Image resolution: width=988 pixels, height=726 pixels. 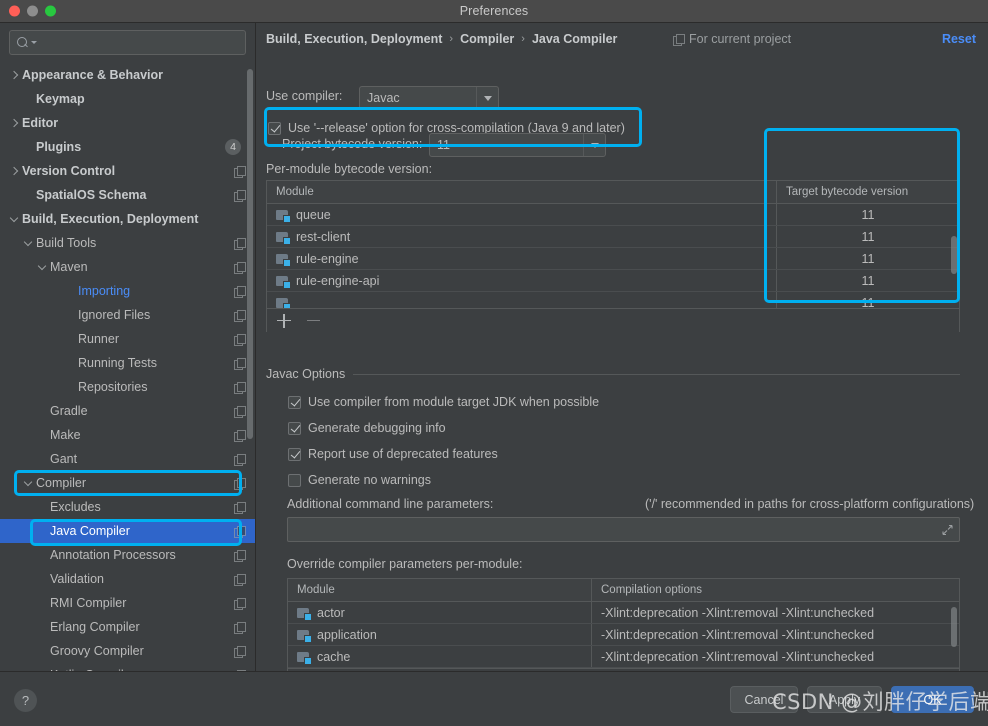 I want to click on table-row: rest-client 11, so click(x=613, y=237).